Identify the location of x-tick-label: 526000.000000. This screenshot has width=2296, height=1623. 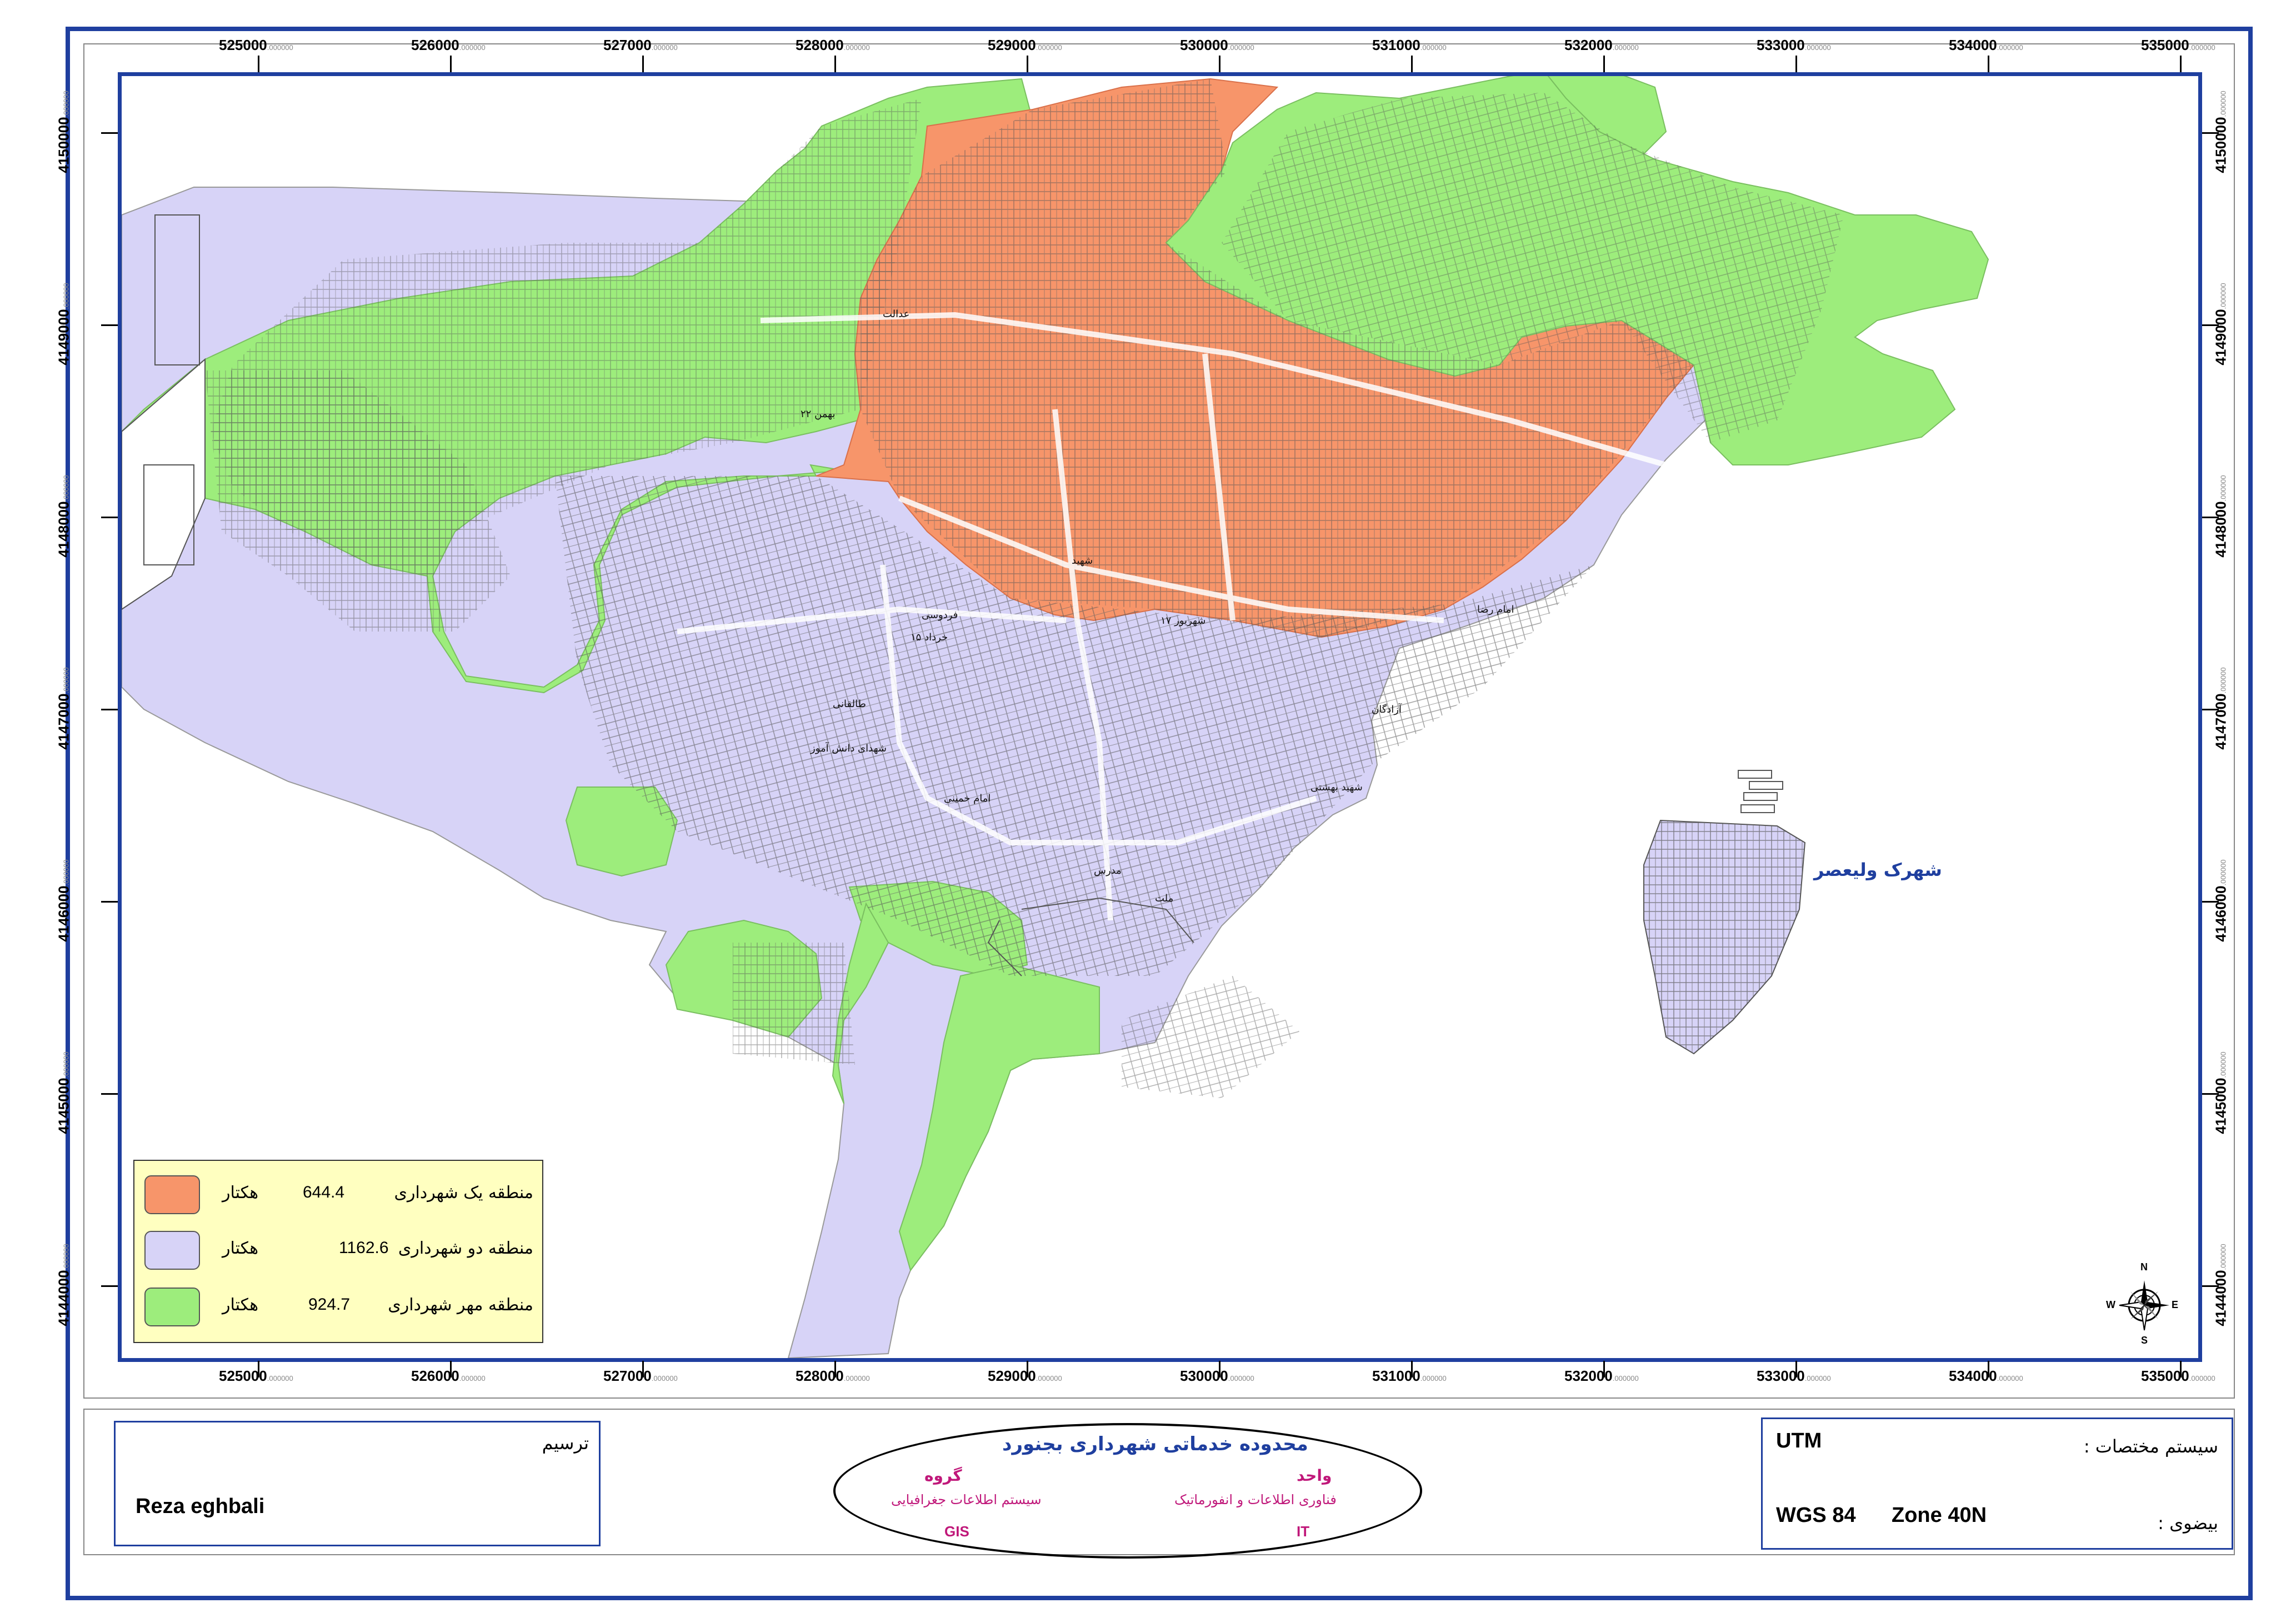
(448, 1376).